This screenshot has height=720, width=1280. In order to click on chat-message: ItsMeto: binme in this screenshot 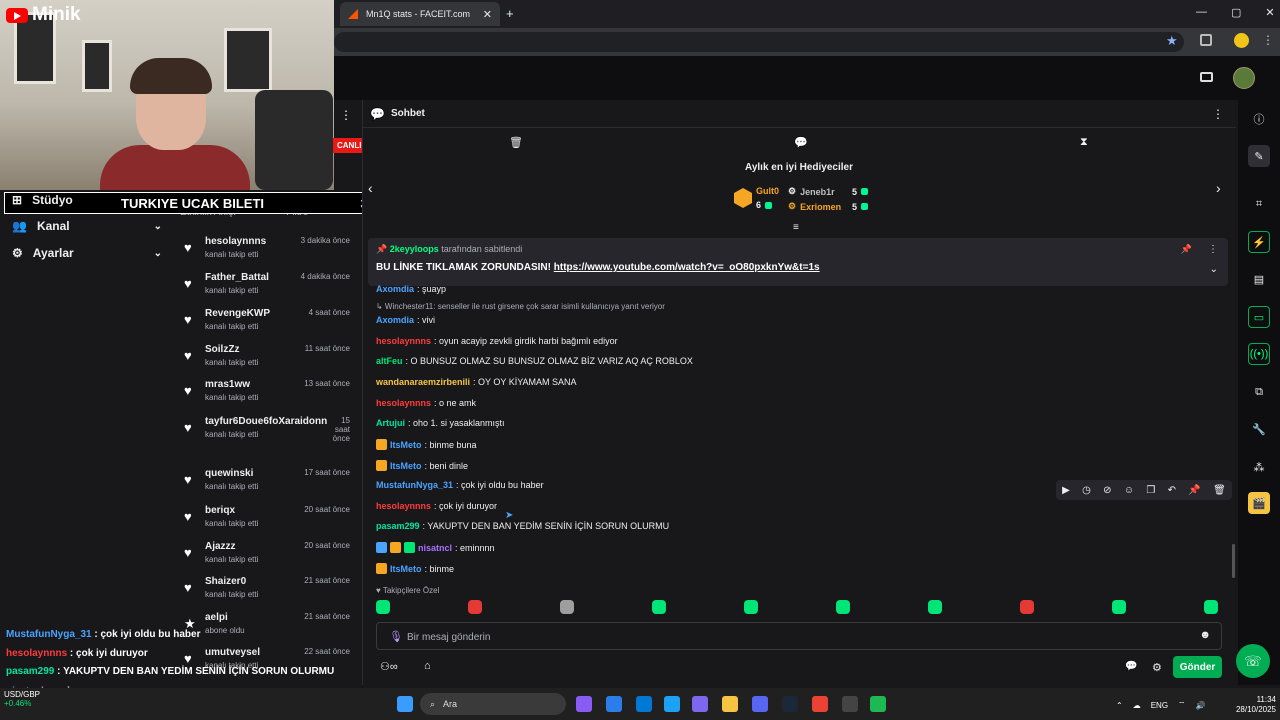, I will do `click(415, 568)`.